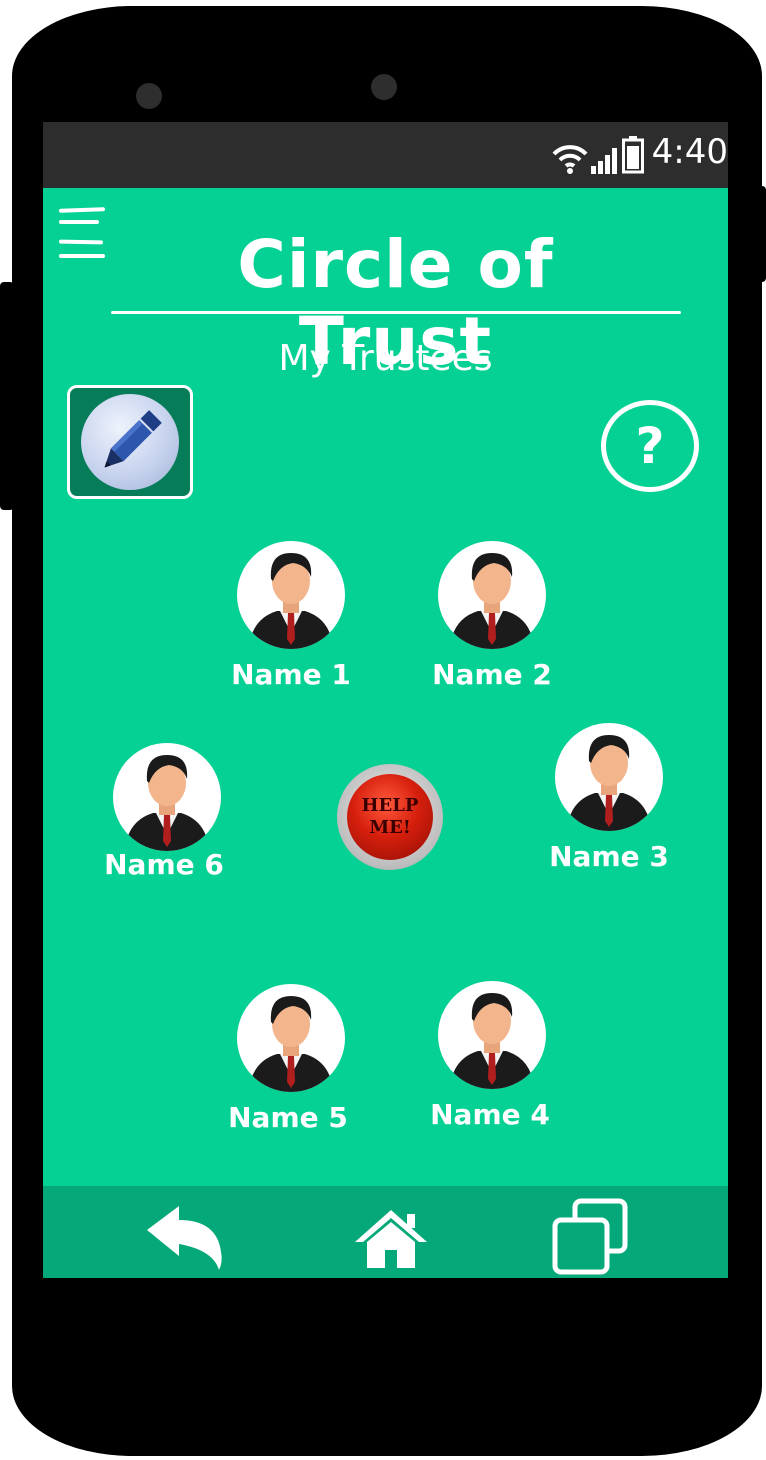  Describe the element at coordinates (288, 1117) in the screenshot. I see `trustee-name: Name 5` at that location.